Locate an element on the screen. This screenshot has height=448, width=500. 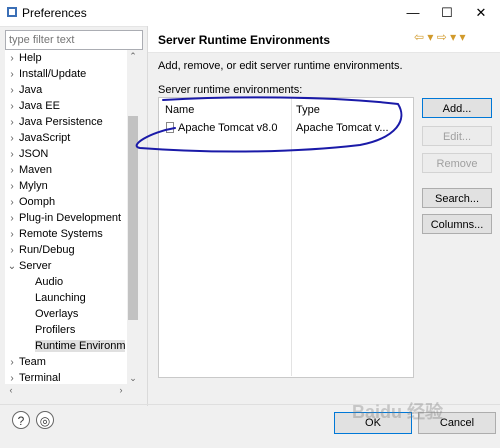
tree-item-maven: › Maven is located at coordinates (28, 170).